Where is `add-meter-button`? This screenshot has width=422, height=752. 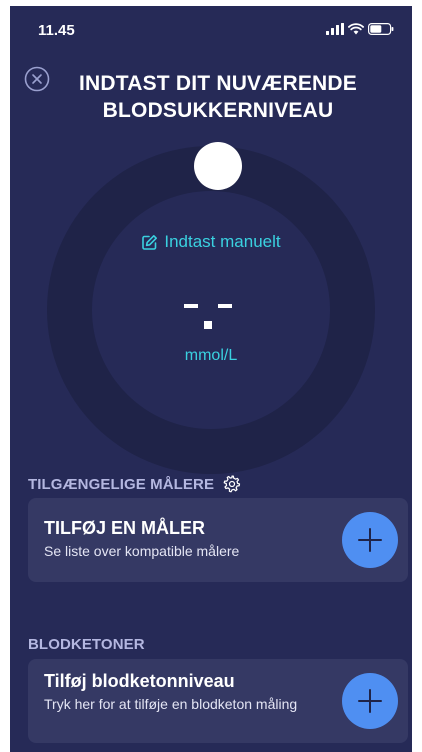
add-meter-button is located at coordinates (370, 540).